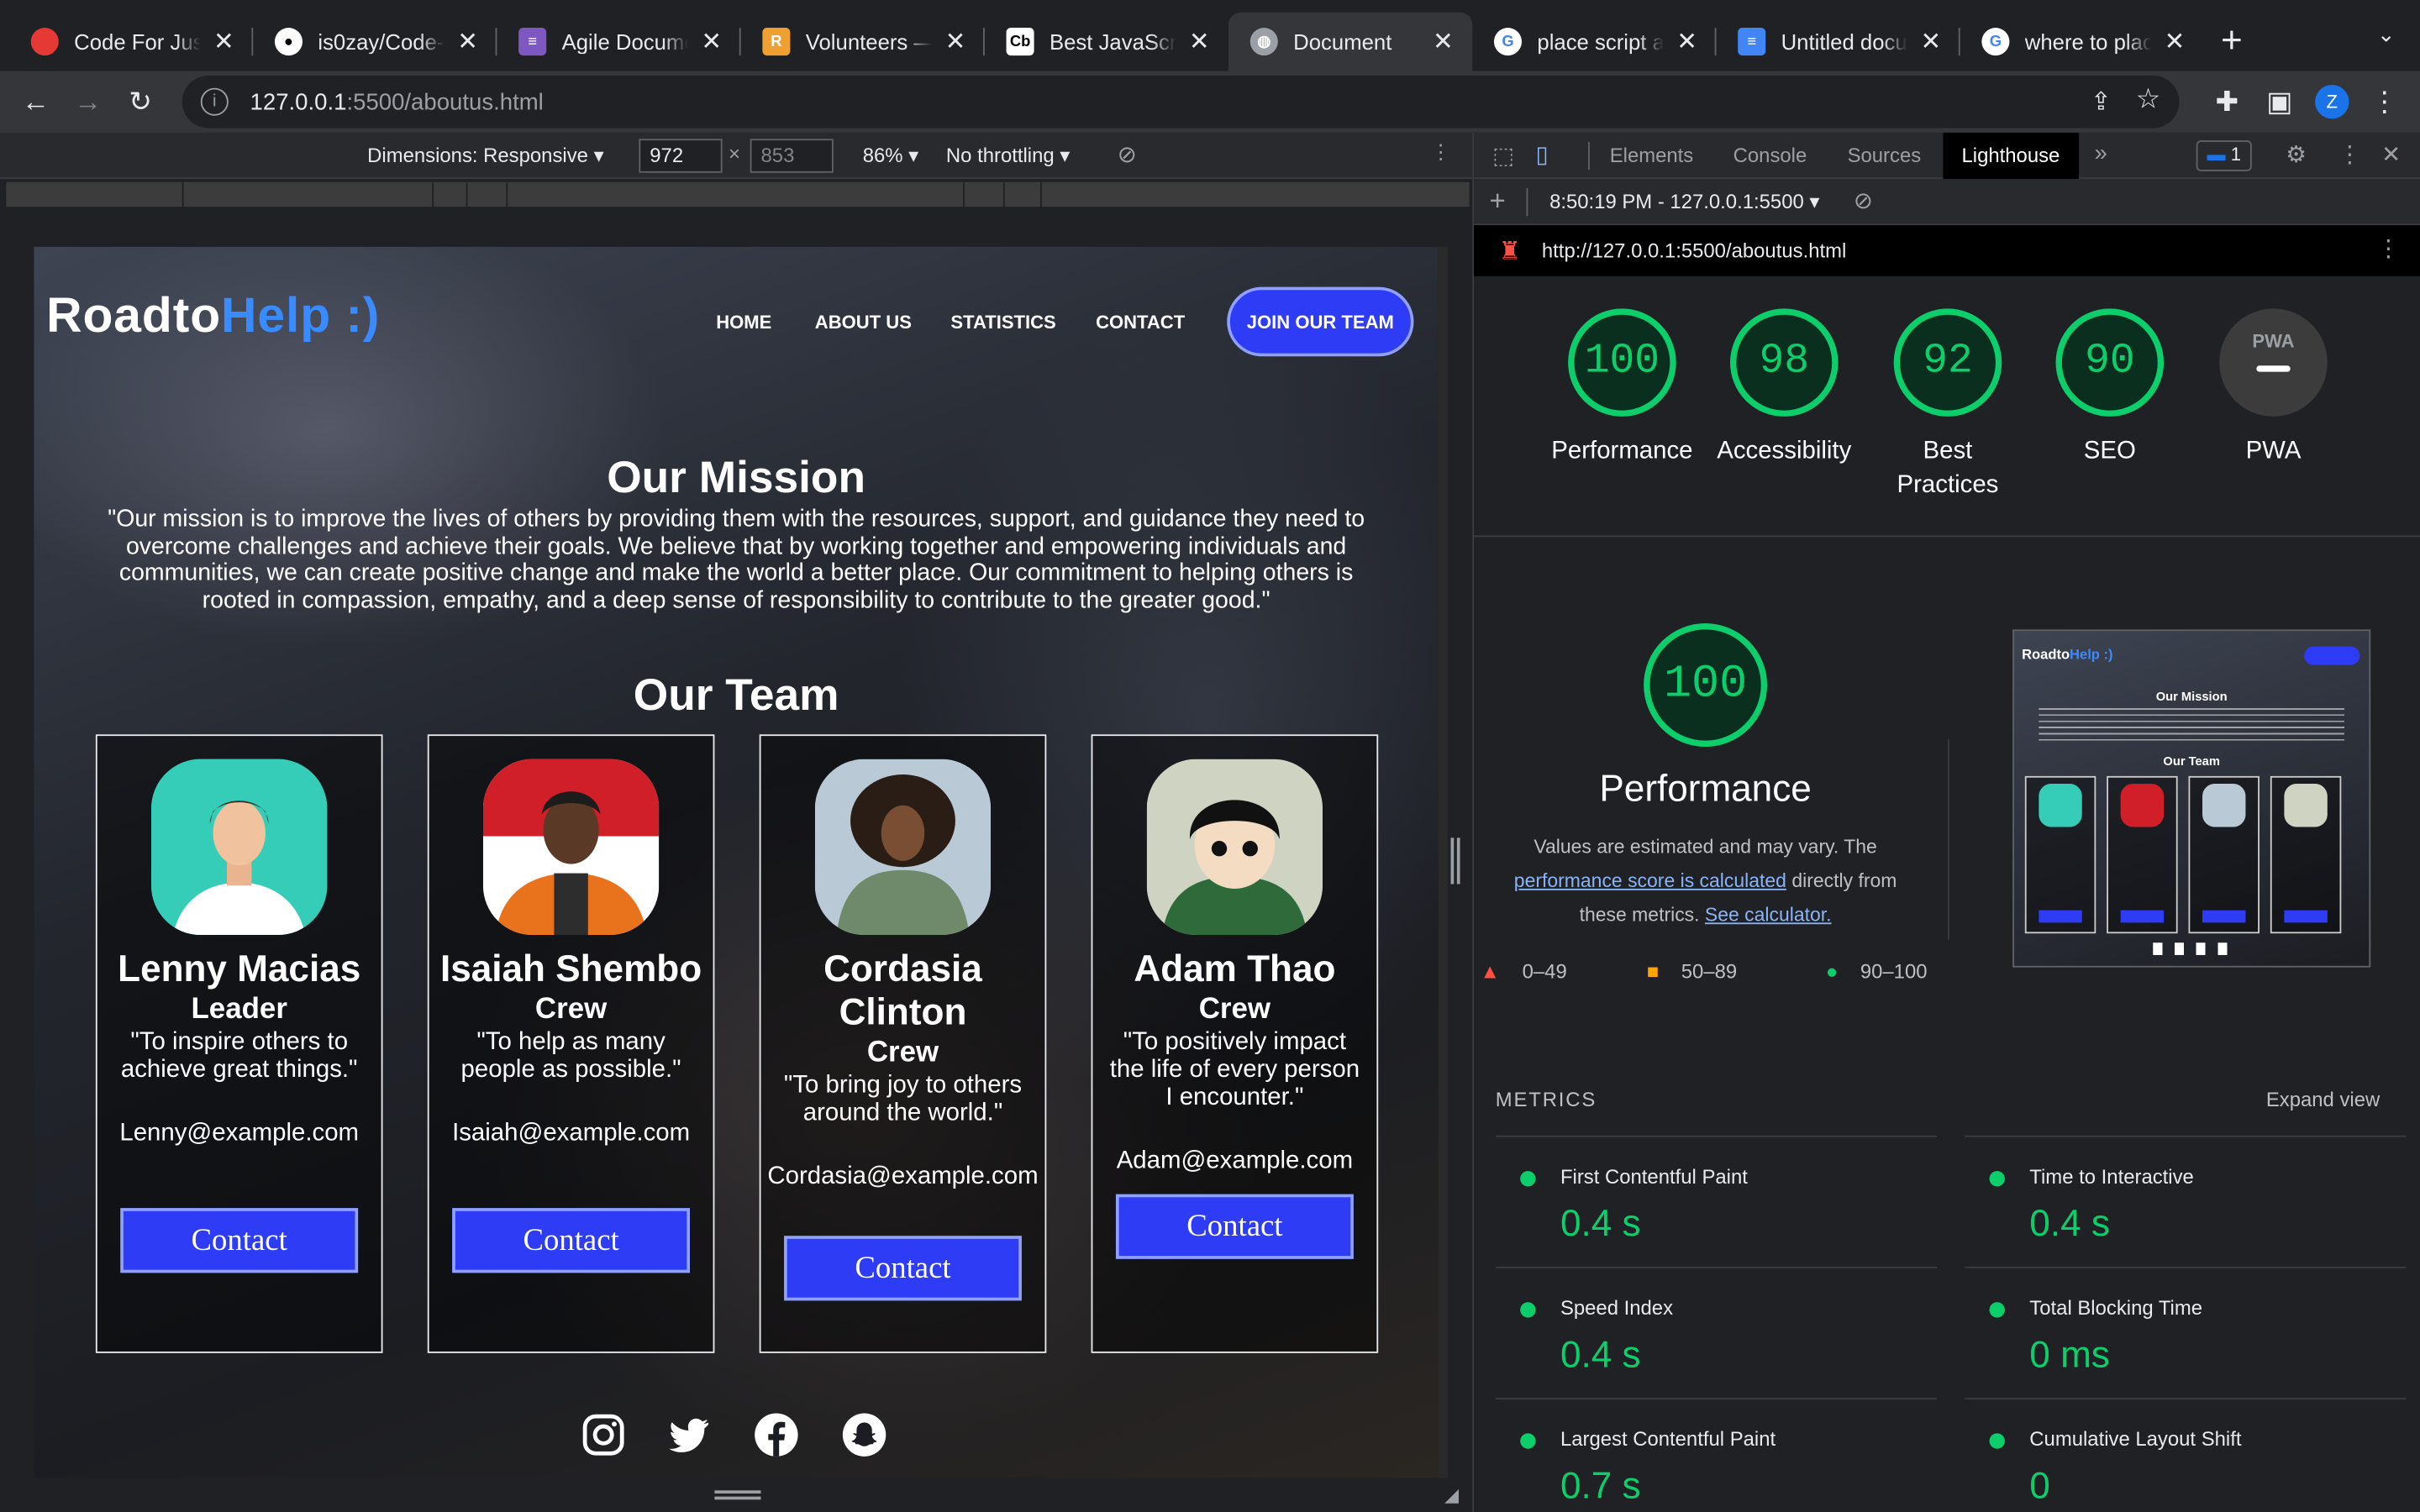 The image size is (2420, 1512). I want to click on share-icon: ⇪, so click(2101, 102).